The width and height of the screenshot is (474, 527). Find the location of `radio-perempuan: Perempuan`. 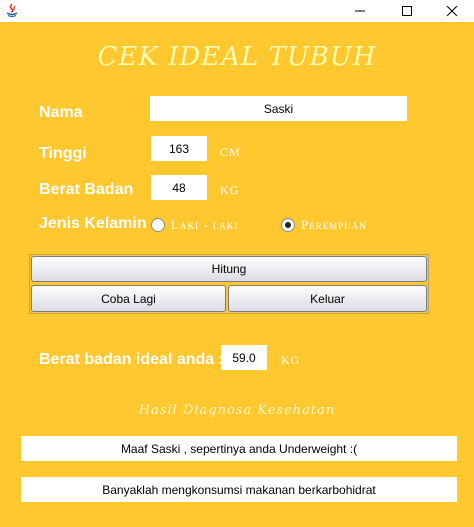

radio-perempuan: Perempuan is located at coordinates (324, 225).